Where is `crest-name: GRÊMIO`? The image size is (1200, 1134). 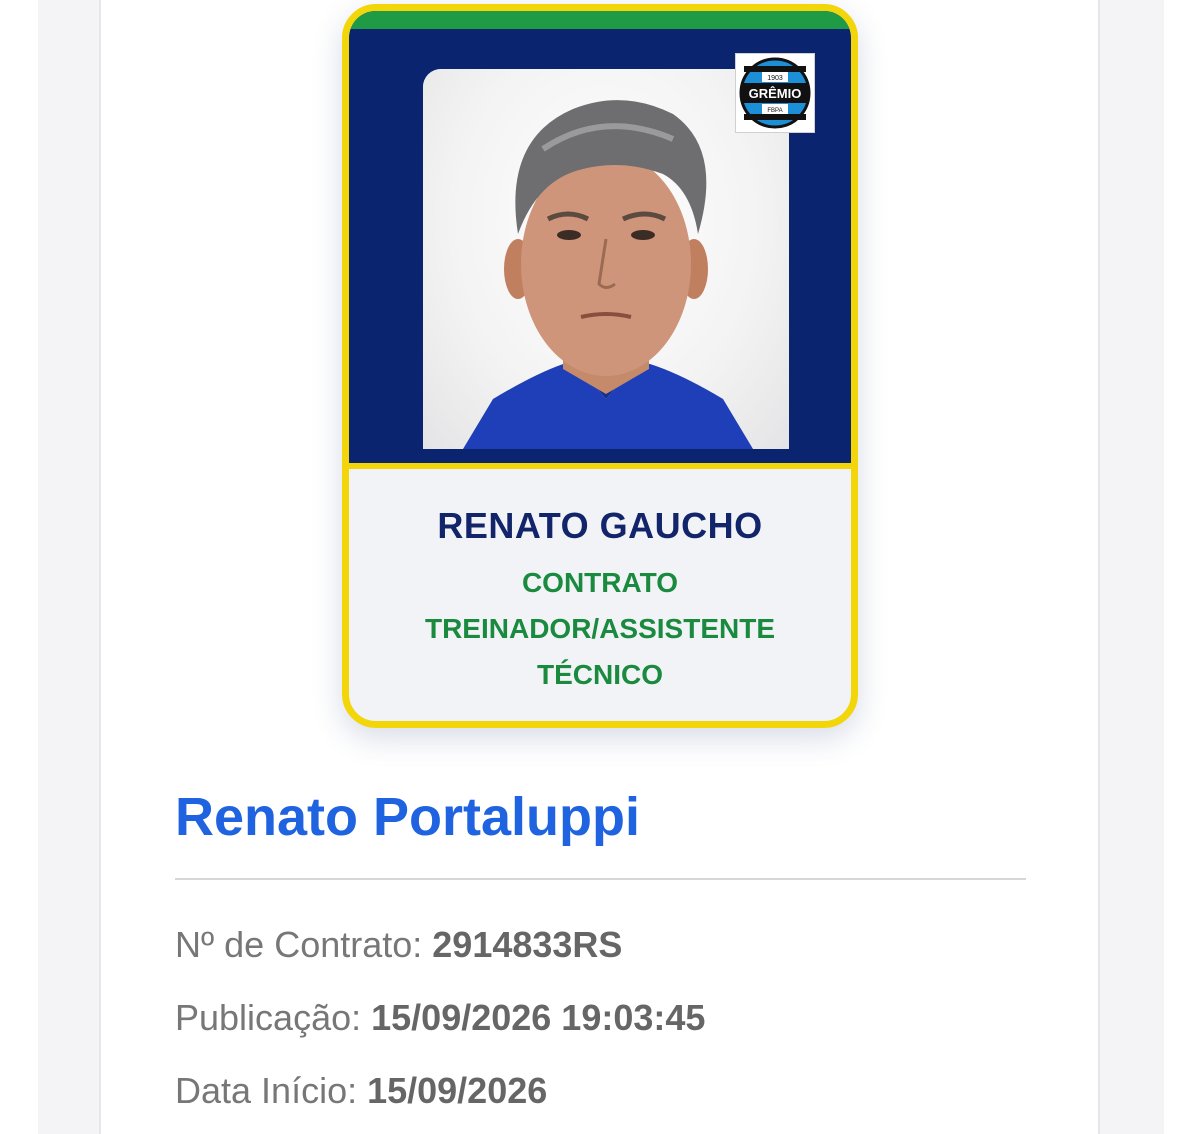
crest-name: GRÊMIO is located at coordinates (775, 93).